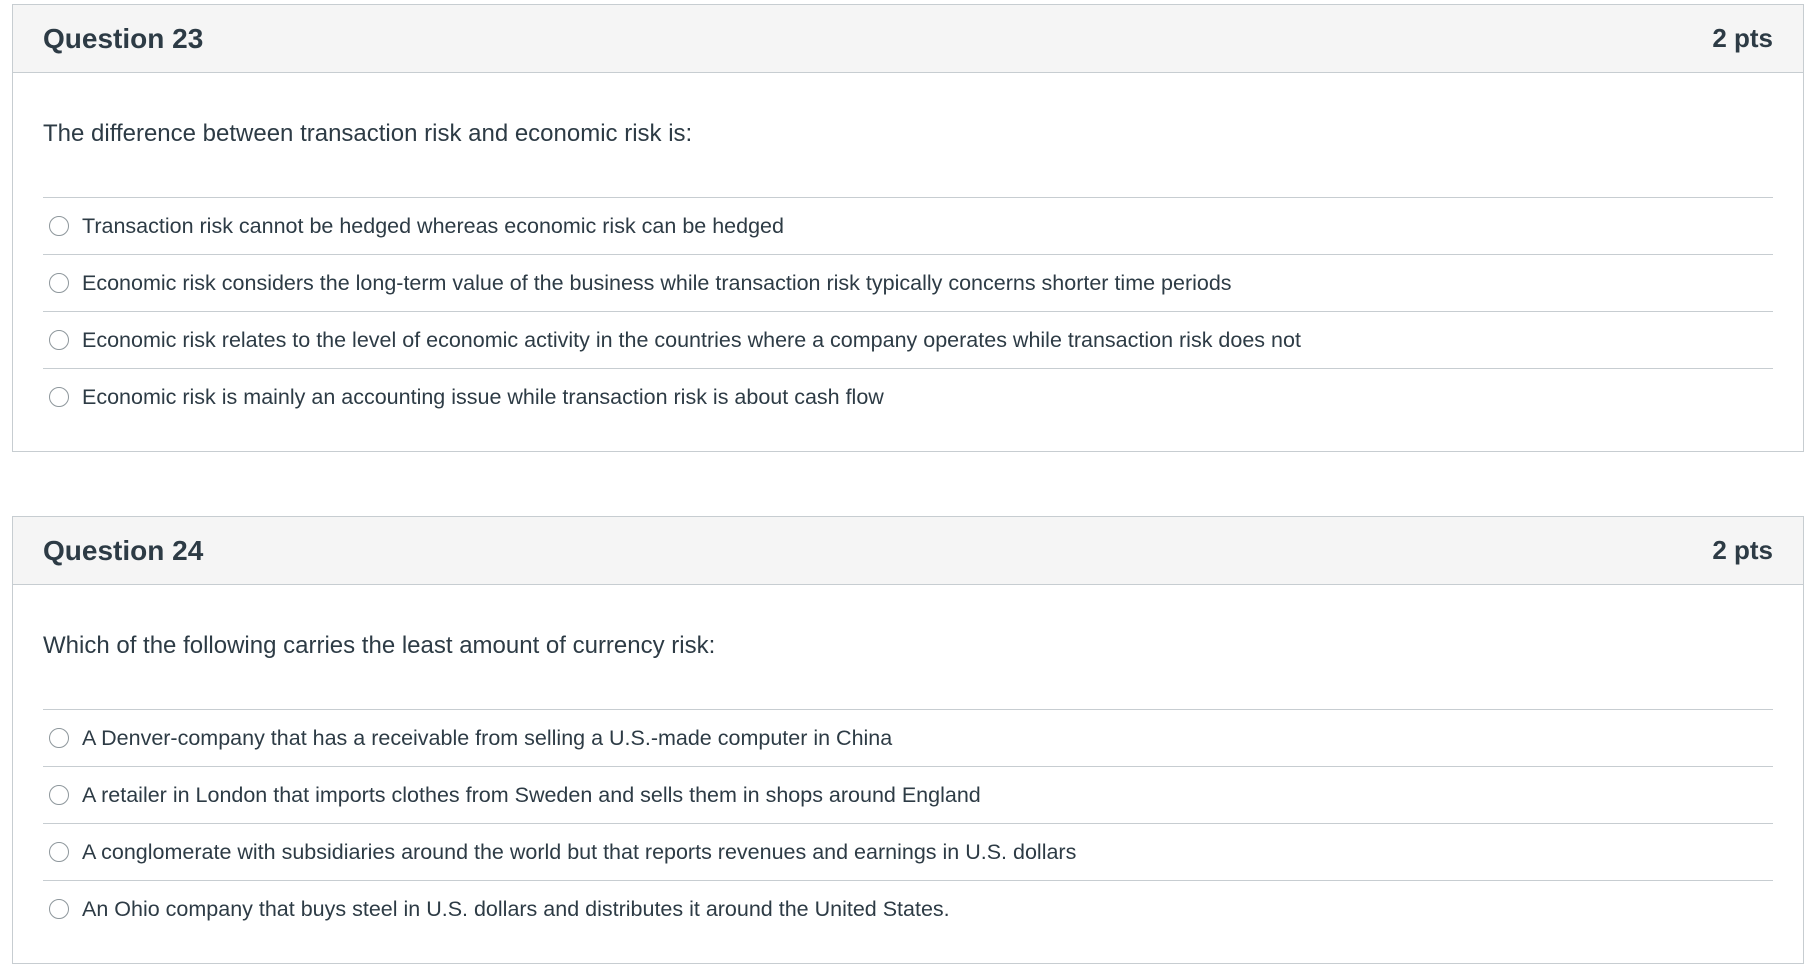  What do you see at coordinates (908, 551) in the screenshot?
I see `question-header: Question 24 2 pts` at bounding box center [908, 551].